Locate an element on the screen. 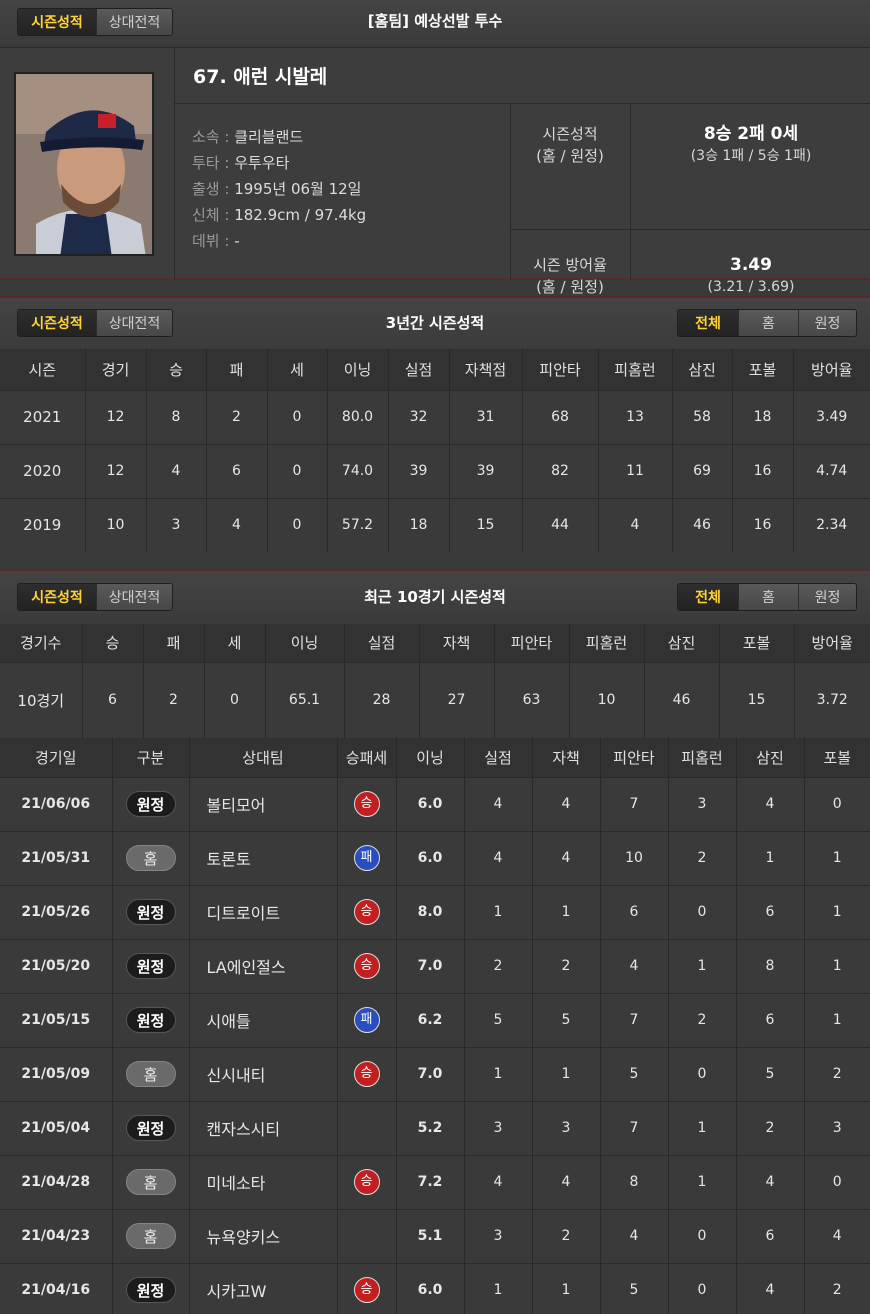 This screenshot has width=870, height=1314. three-year-header-bar: 시즌성적 상대전적 3년간 시즌성적 전체 홈 원정 is located at coordinates (435, 322).